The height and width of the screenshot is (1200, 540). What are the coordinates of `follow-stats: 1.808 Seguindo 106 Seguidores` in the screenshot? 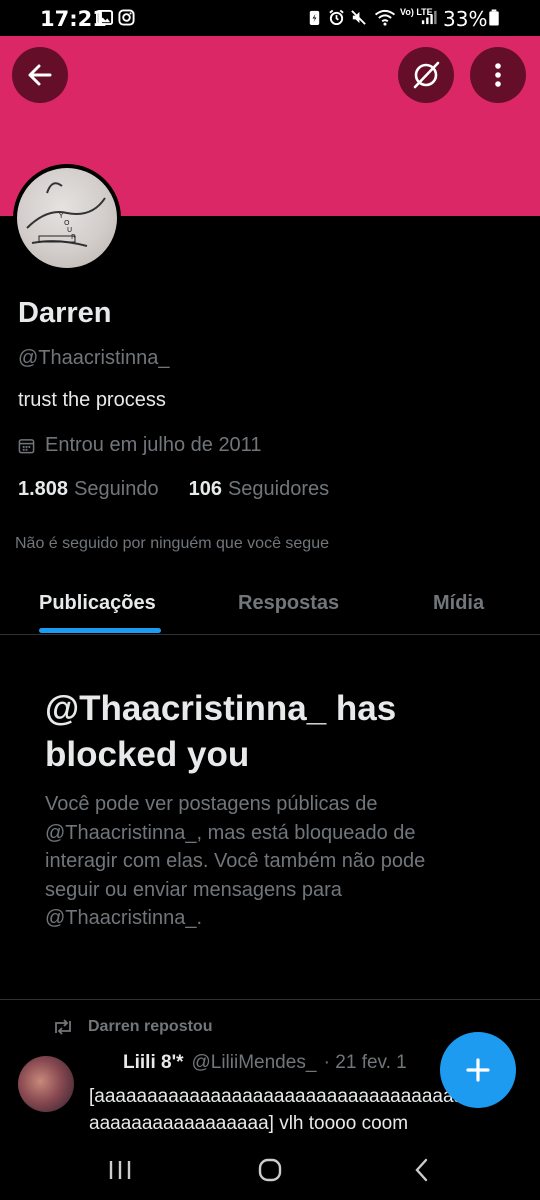 It's located at (173, 489).